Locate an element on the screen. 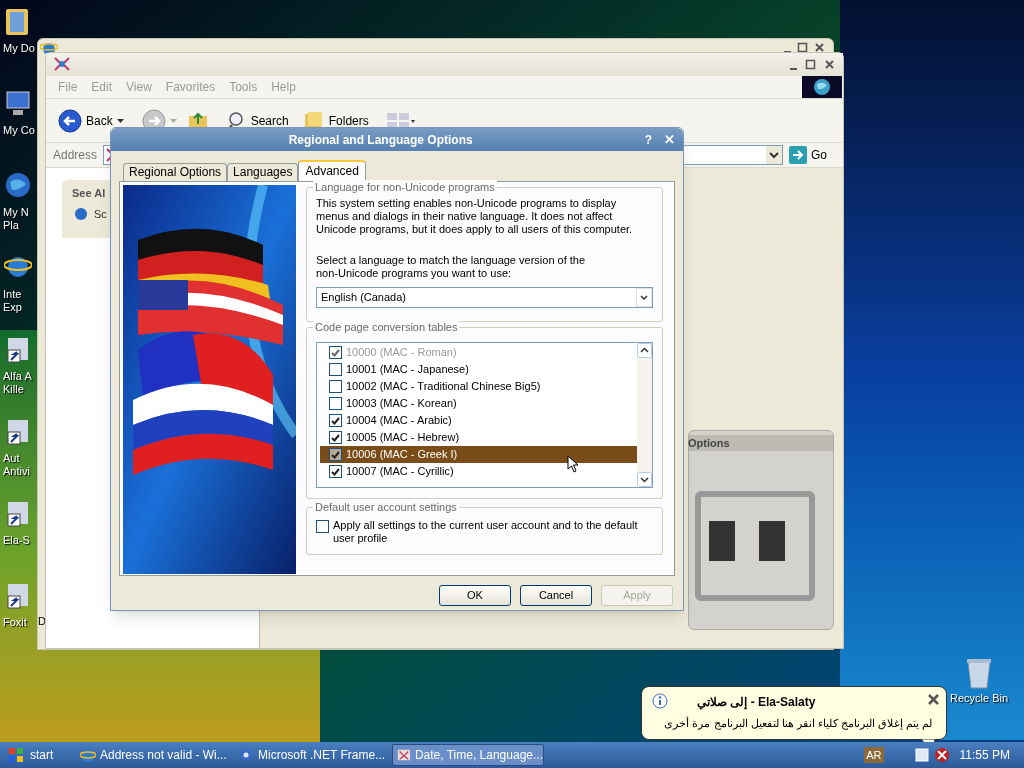  scroll-up-icon is located at coordinates (644, 350).